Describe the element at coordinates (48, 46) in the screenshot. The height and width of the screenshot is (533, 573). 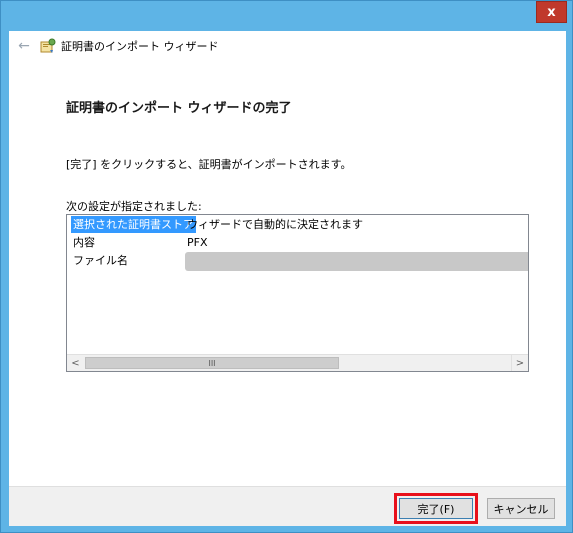
I see `certificate-icon` at that location.